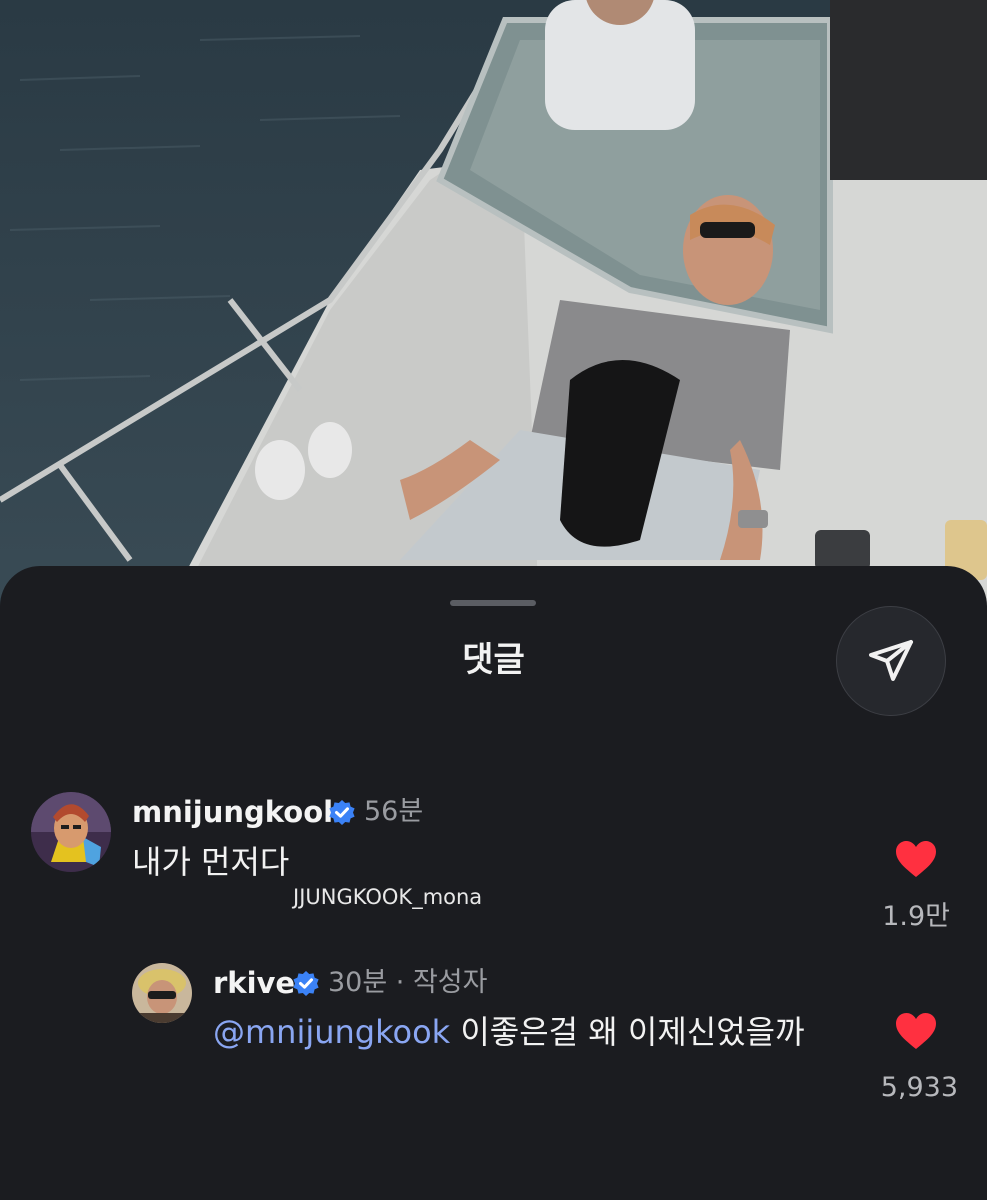 This screenshot has height=1200, width=987. I want to click on mention-link: @mnijungkook, so click(331, 1032).